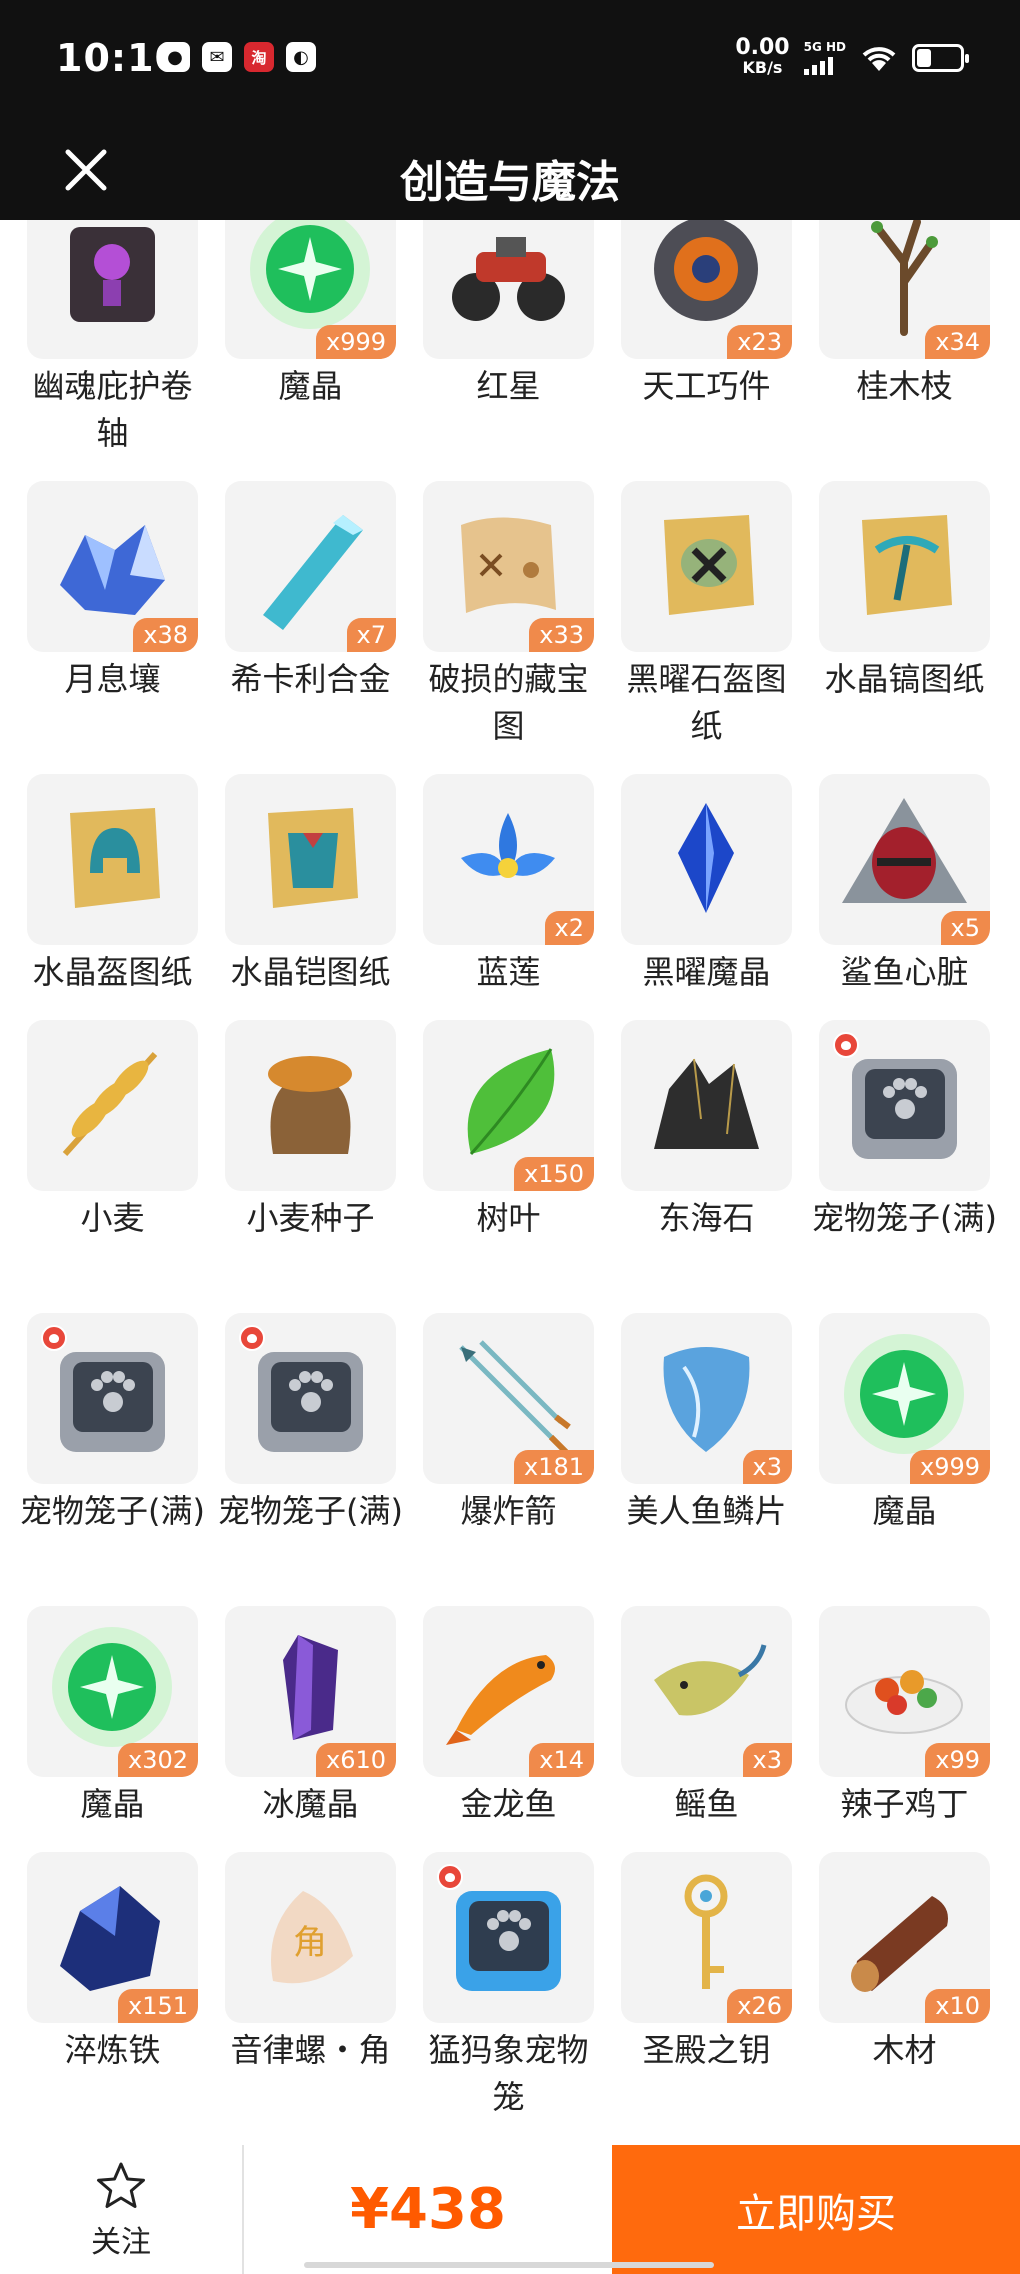 This screenshot has height=2274, width=1020. What do you see at coordinates (907, 565) in the screenshot?
I see `pickaxe-scroll-icon` at bounding box center [907, 565].